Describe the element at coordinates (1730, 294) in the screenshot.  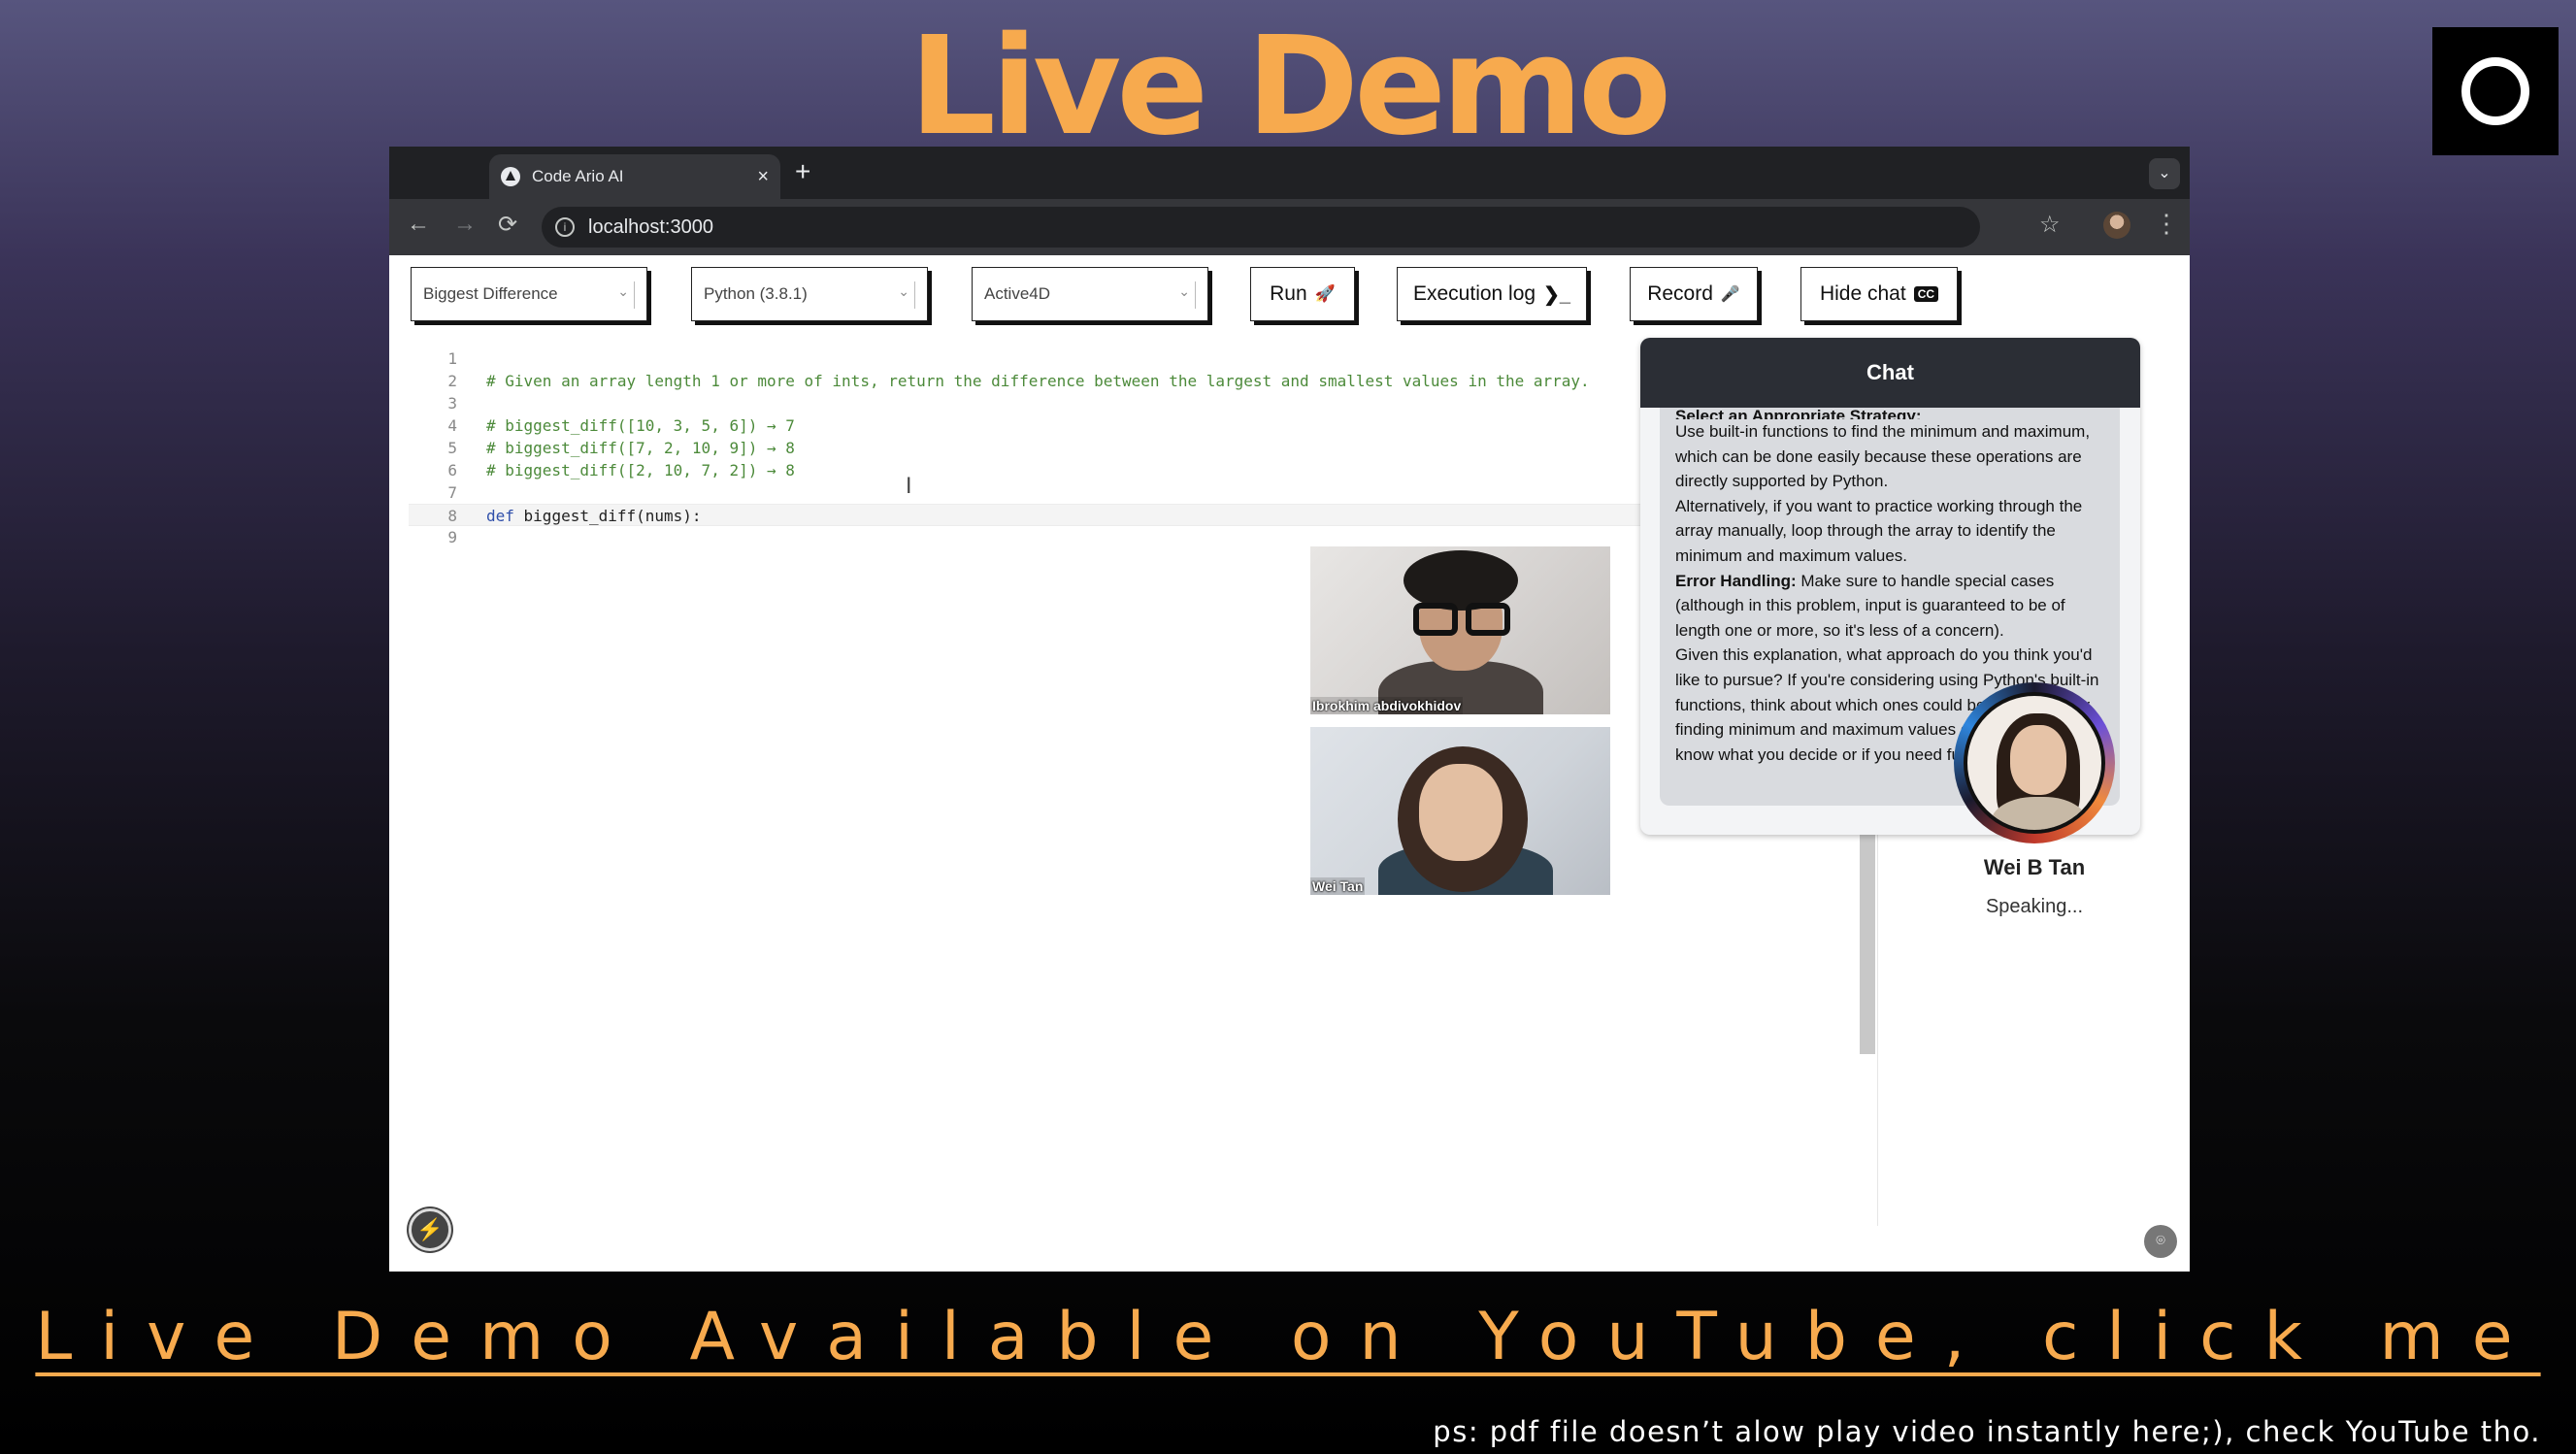
I see `microphone-icon: 🎤` at that location.